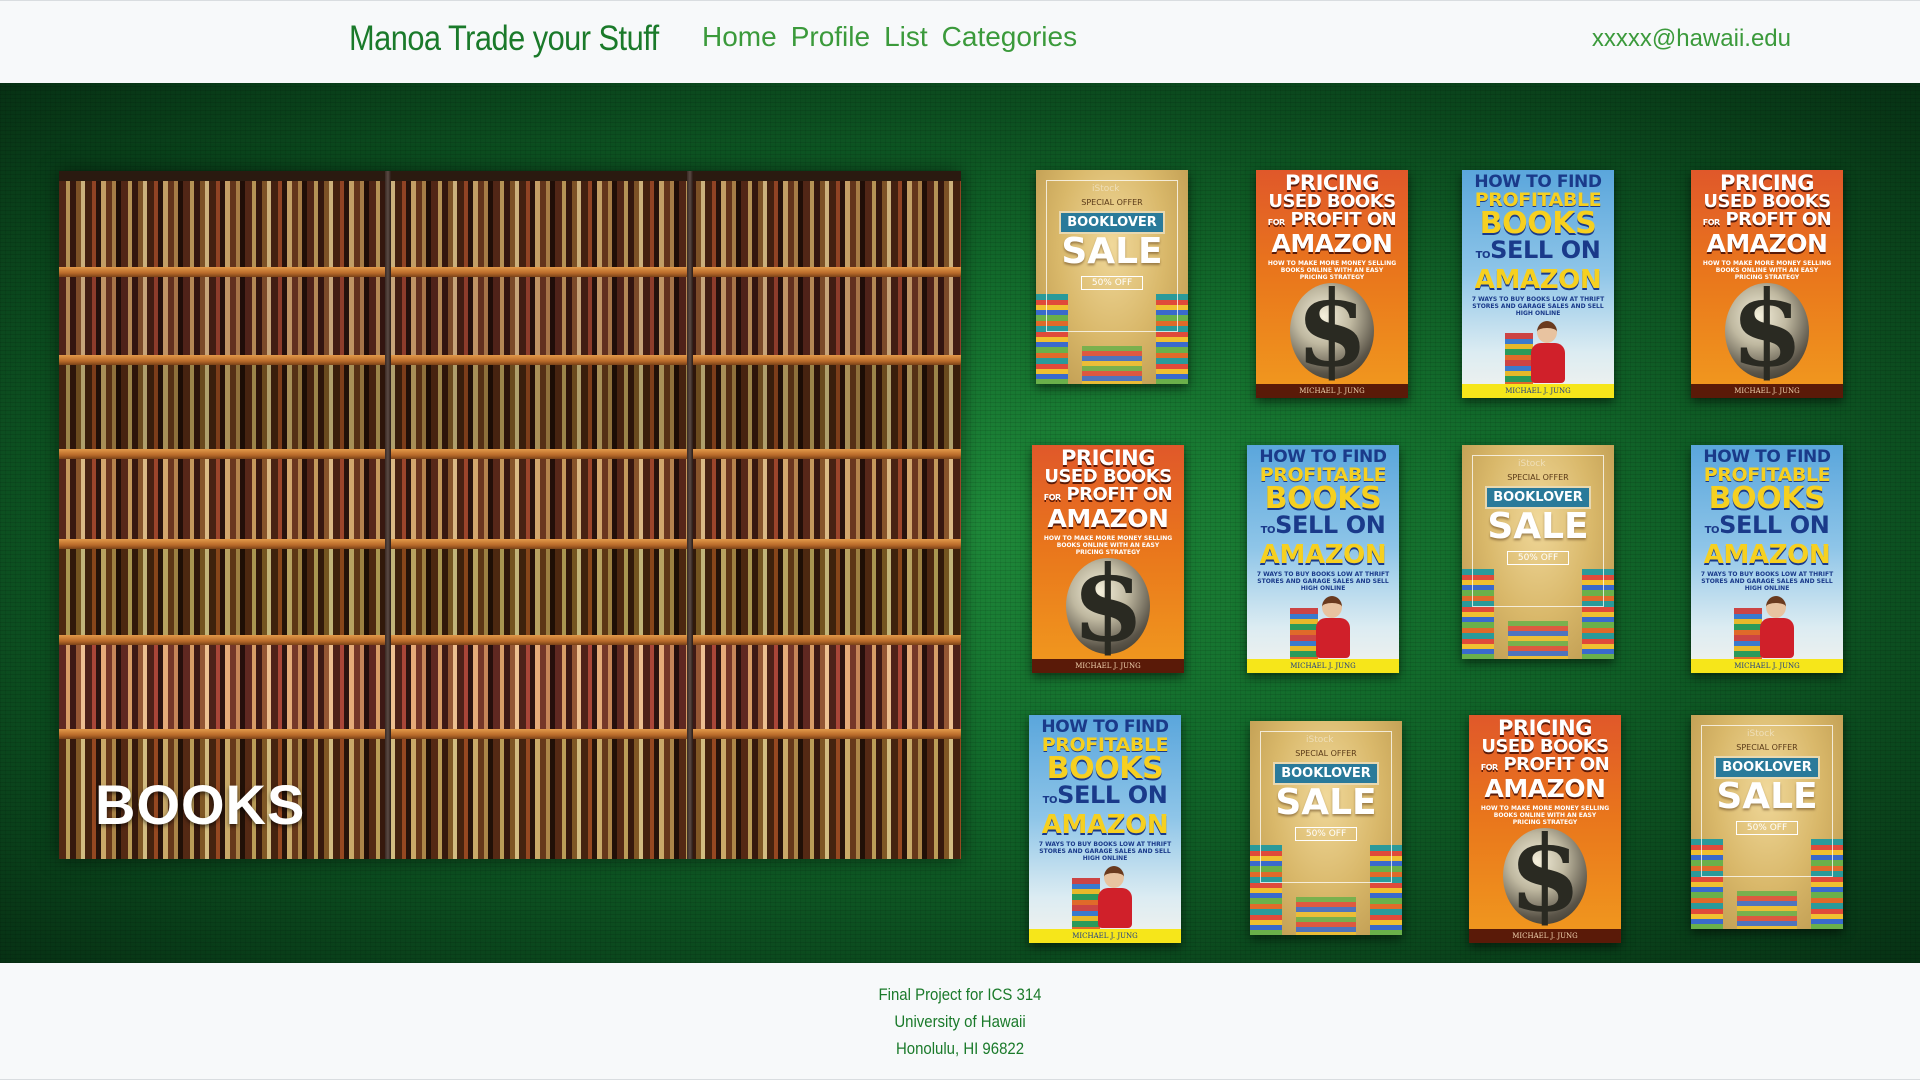 Image resolution: width=1920 pixels, height=1080 pixels. Describe the element at coordinates (1691, 39) in the screenshot. I see `user-email-menu: xxxxx@hawaii.edu` at that location.